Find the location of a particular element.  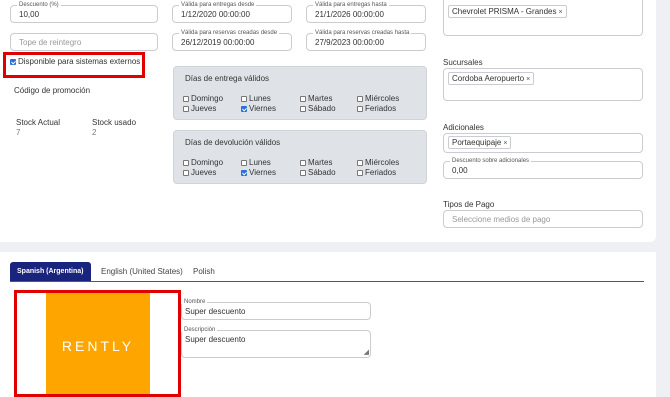

delivery-day-0: Domingo is located at coordinates (203, 98).